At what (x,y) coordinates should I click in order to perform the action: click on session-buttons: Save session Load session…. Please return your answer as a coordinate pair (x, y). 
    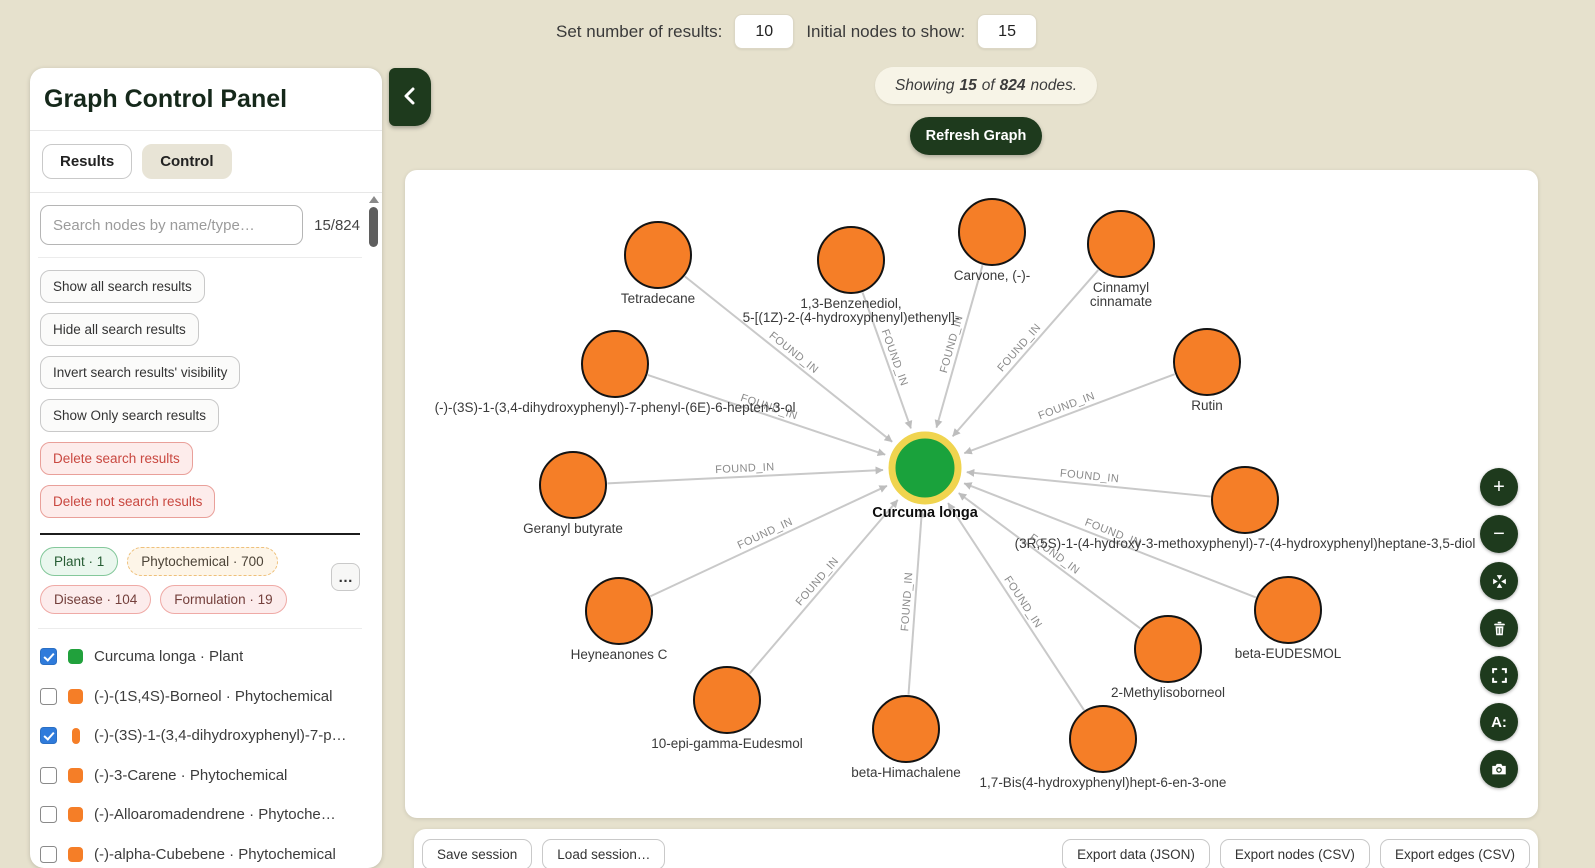
    Looking at the image, I should click on (544, 853).